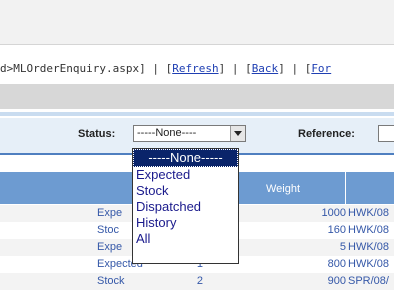 This screenshot has width=394, height=308. What do you see at coordinates (345, 188) in the screenshot?
I see `header-divider` at bounding box center [345, 188].